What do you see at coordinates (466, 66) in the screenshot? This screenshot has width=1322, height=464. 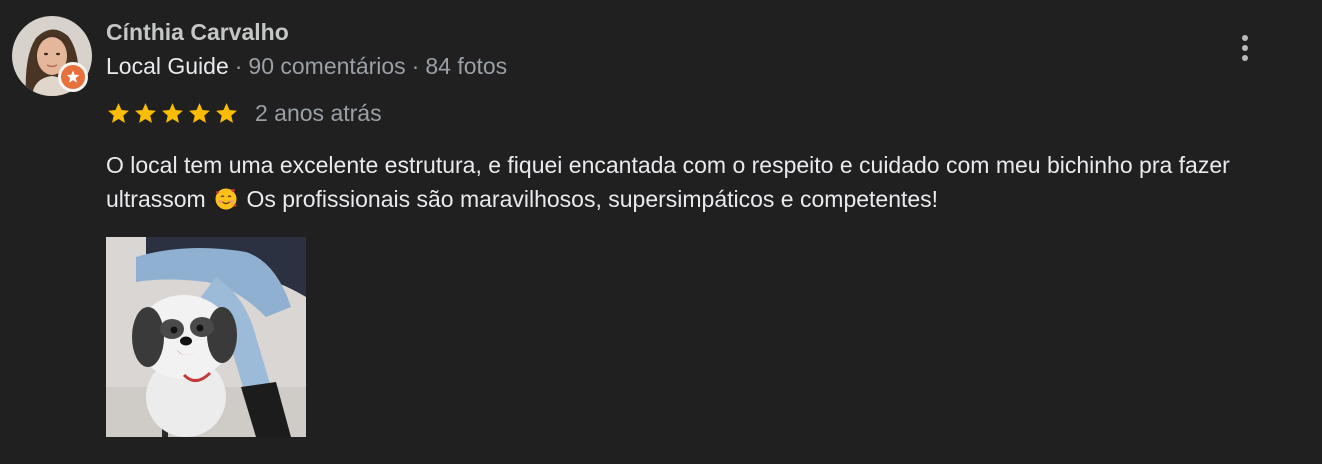 I see `photos-count: 84 fotos` at bounding box center [466, 66].